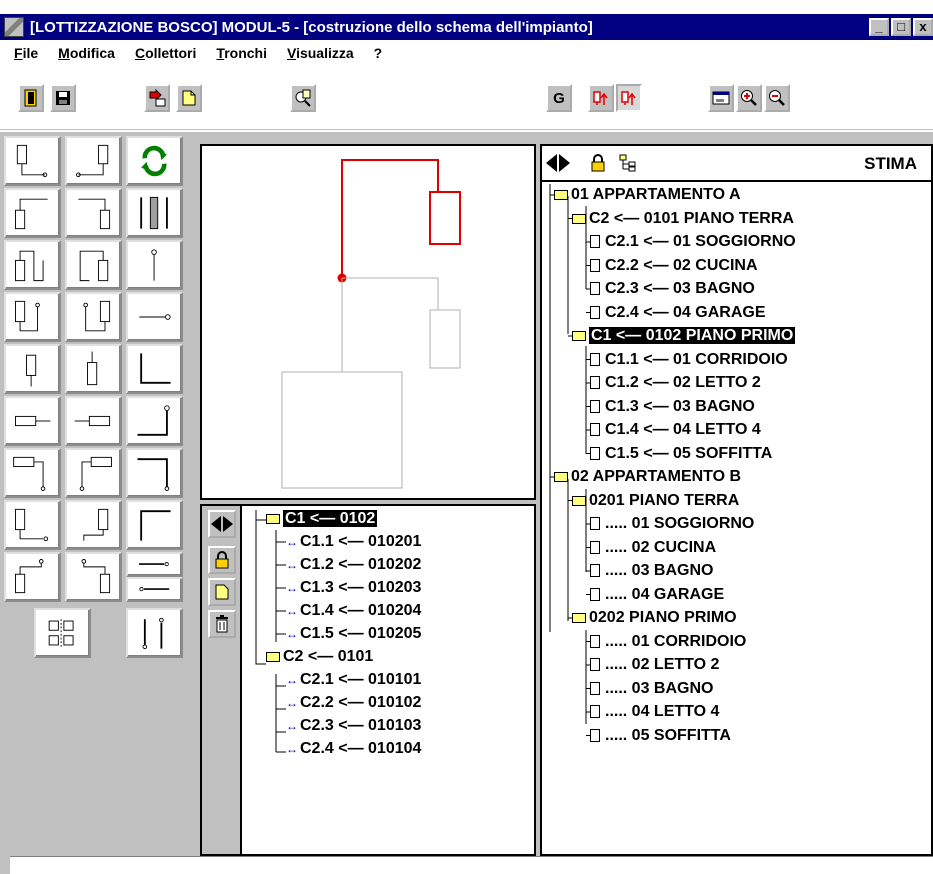 This screenshot has width=933, height=874. What do you see at coordinates (675, 430) in the screenshot?
I see `tree-leaf-item: C1.4 <— 04 LETTO 4` at bounding box center [675, 430].